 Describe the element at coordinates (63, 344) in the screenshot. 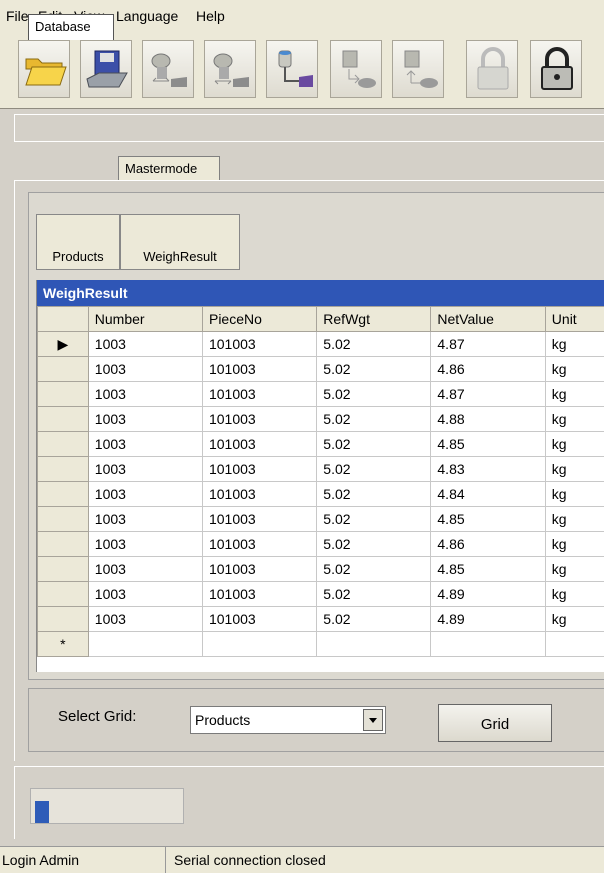

I see `current-row-indicator: ▶` at that location.